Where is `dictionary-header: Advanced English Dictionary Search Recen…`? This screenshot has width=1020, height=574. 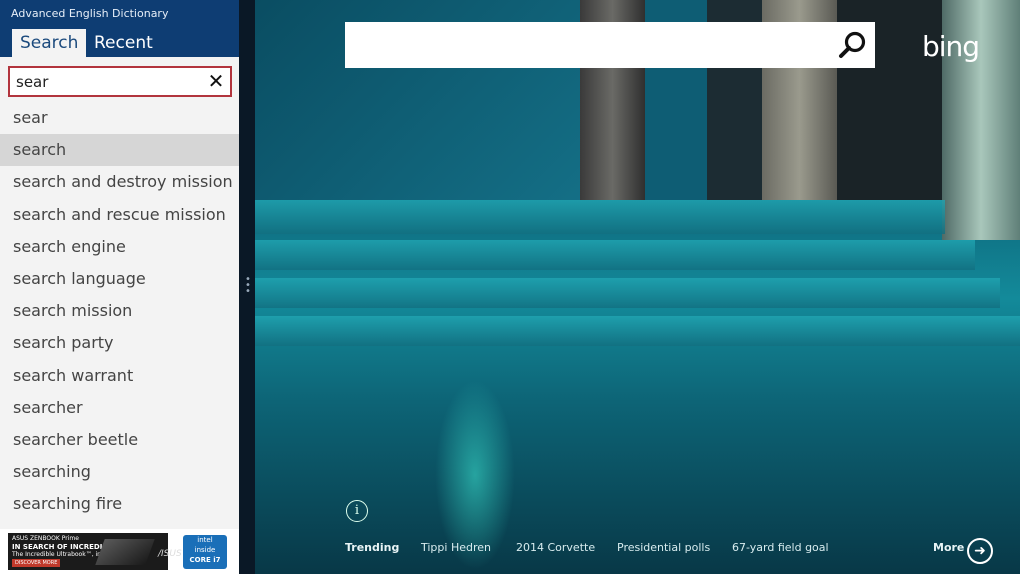 dictionary-header: Advanced English Dictionary Search Recen… is located at coordinates (119, 28).